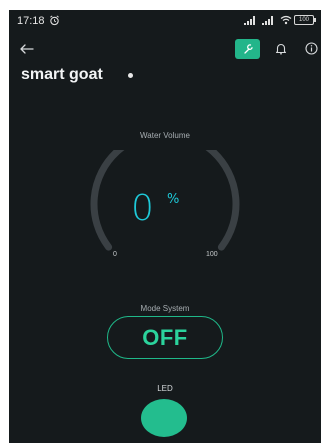  I want to click on gauge-unit: %, so click(173, 199).